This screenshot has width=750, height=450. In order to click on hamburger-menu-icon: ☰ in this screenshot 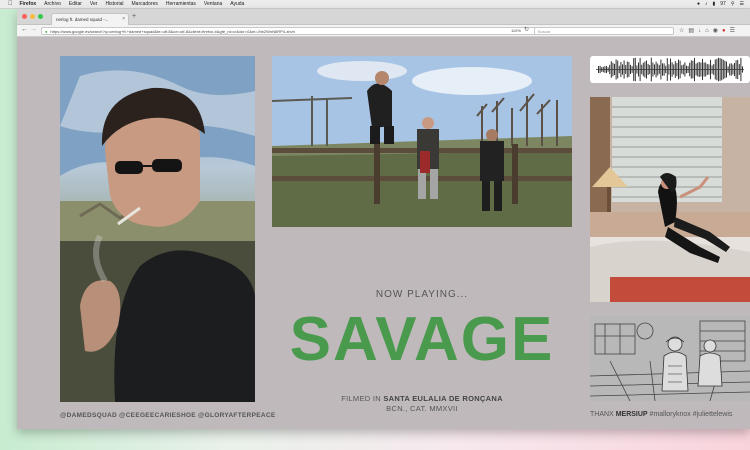, I will do `click(732, 31)`.